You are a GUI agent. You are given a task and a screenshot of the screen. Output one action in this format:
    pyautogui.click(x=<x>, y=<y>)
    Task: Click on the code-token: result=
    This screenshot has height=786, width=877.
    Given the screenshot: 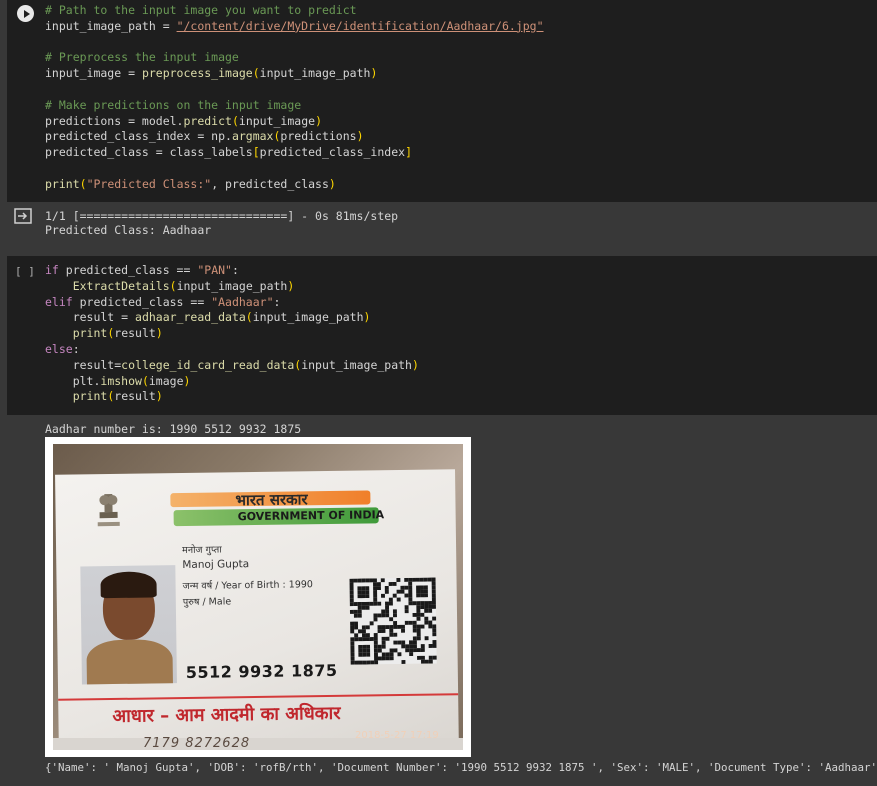 What is the action you would take?
    pyautogui.click(x=83, y=364)
    